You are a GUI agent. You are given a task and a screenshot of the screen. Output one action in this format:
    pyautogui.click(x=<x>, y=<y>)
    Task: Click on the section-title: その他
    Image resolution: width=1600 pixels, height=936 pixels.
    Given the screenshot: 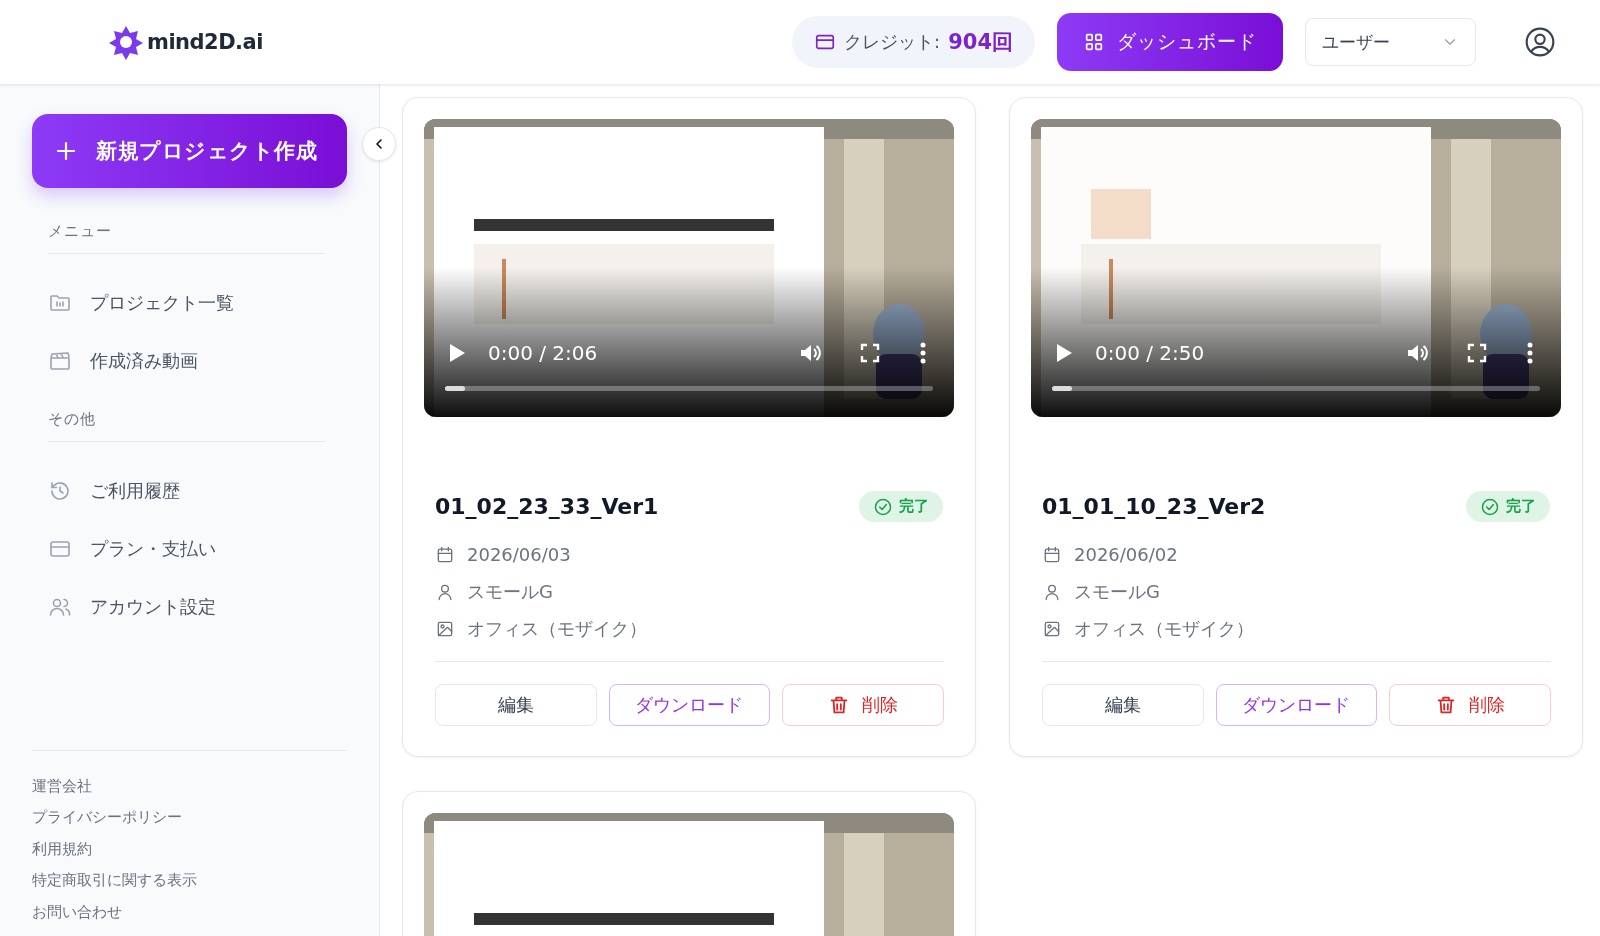 What is the action you would take?
    pyautogui.click(x=72, y=419)
    